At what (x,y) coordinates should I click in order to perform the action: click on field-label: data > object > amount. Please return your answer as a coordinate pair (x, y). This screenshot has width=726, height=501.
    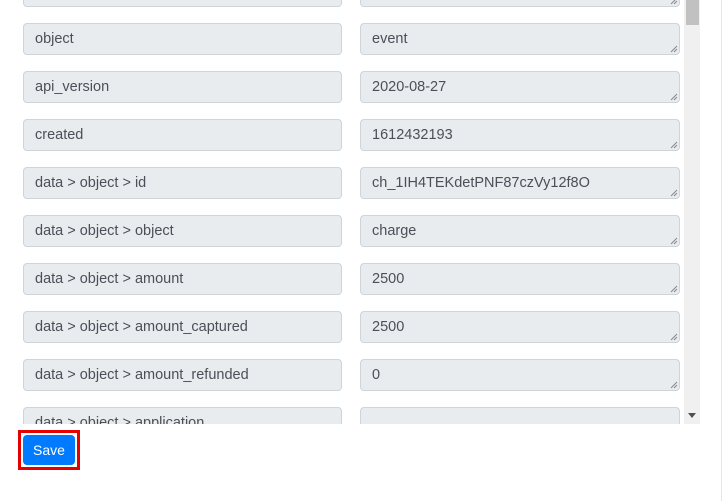
    Looking at the image, I should click on (182, 279).